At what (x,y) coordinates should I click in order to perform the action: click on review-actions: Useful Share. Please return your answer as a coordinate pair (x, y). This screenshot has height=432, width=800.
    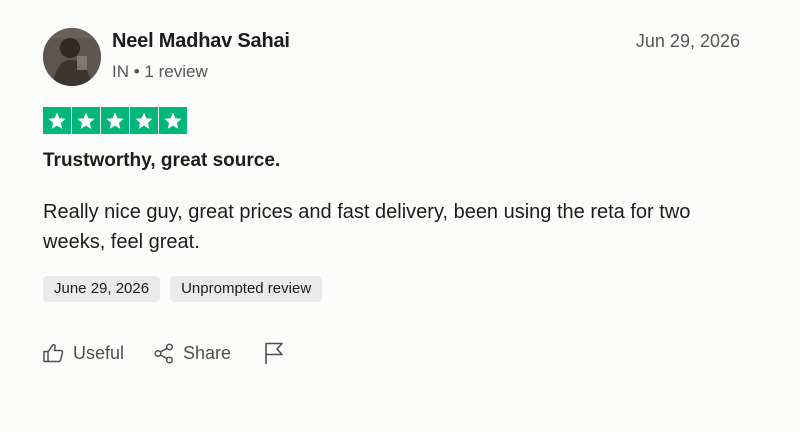
    Looking at the image, I should click on (163, 353).